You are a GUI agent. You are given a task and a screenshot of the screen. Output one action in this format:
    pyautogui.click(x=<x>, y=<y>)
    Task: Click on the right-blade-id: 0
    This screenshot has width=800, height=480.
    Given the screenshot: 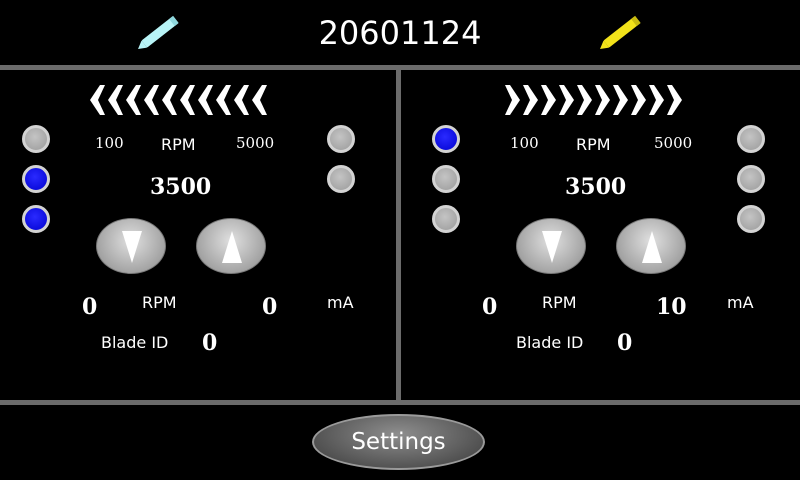 What is the action you would take?
    pyautogui.click(x=625, y=343)
    